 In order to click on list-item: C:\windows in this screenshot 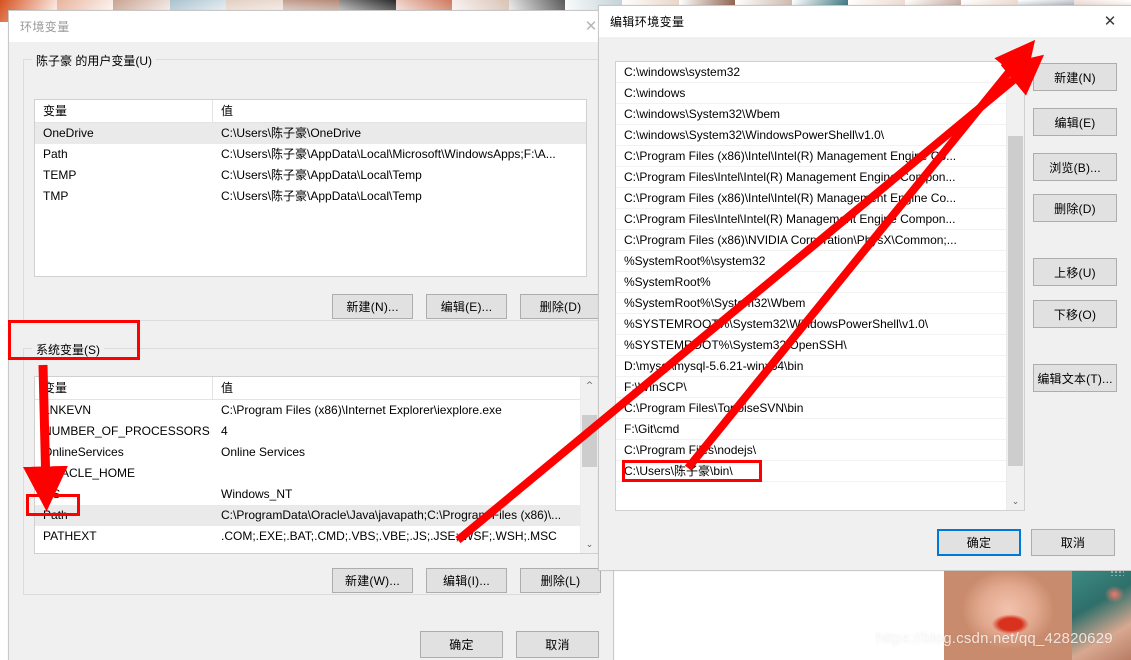, I will do `click(811, 93)`.